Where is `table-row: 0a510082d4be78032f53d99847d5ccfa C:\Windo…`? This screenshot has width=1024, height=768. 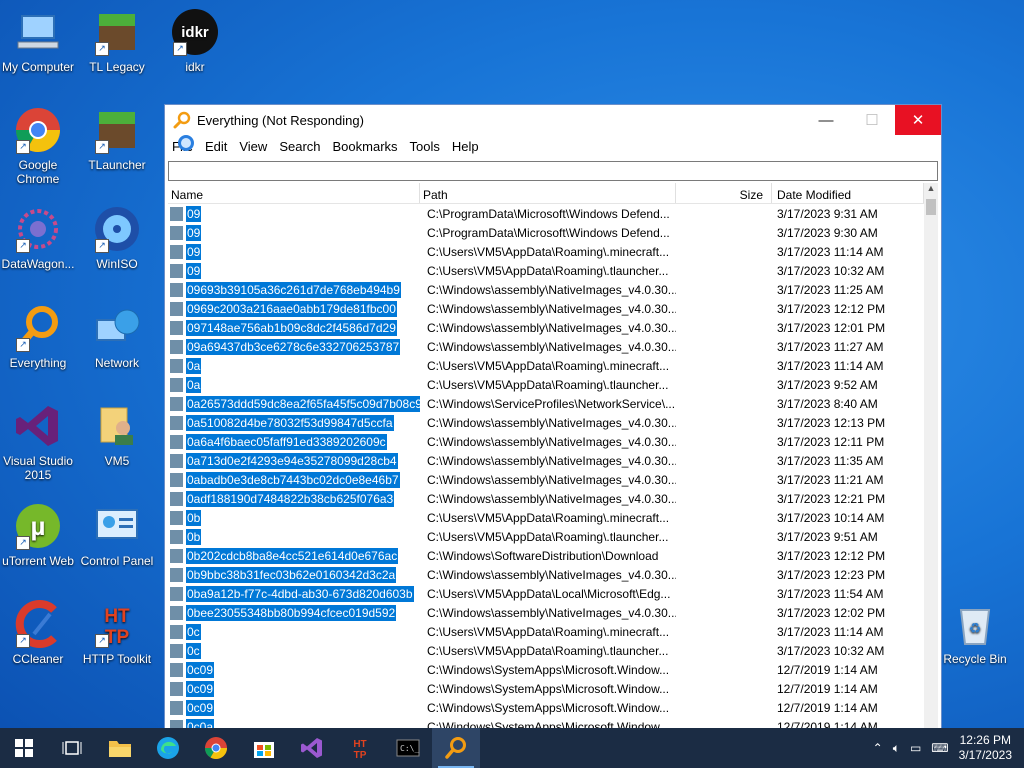 table-row: 0a510082d4be78032f53d99847d5ccfa C:\Windo… is located at coordinates (546, 422).